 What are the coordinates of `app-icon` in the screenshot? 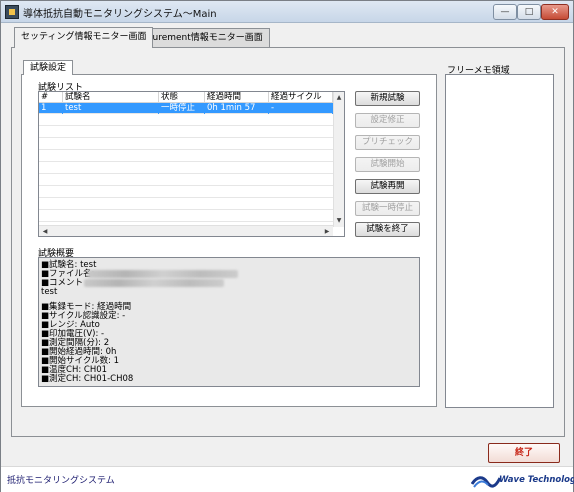 It's located at (12, 12).